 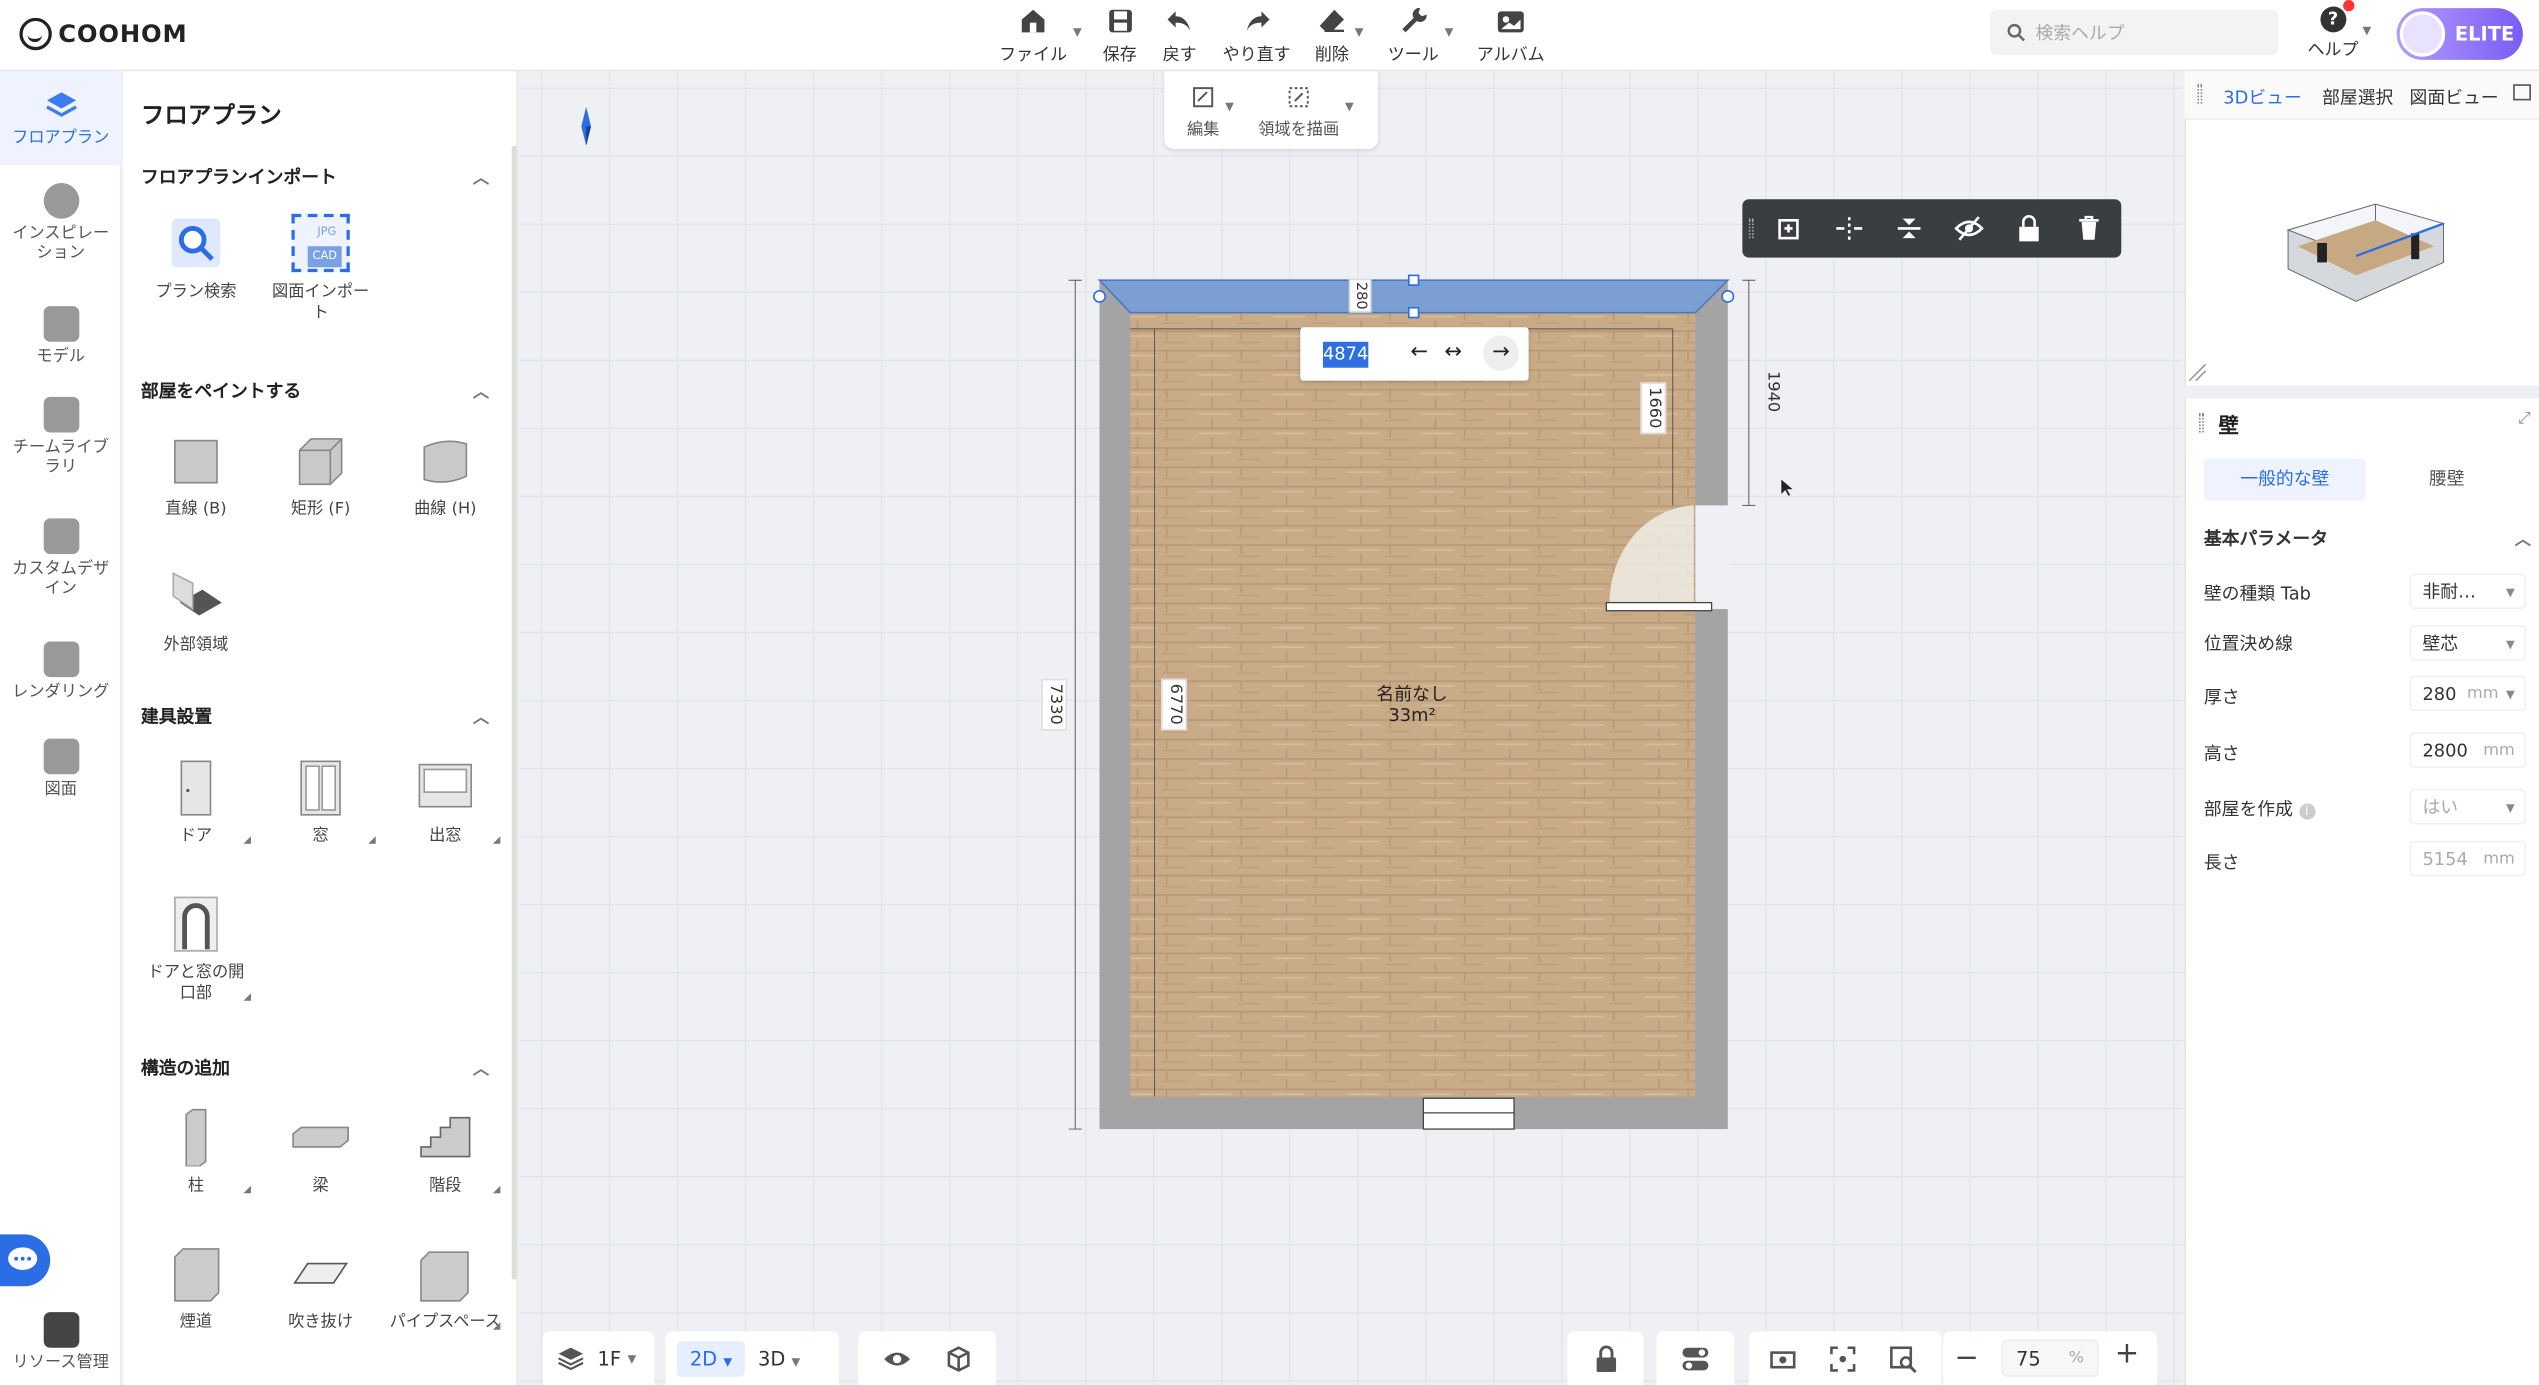 What do you see at coordinates (2357, 97) in the screenshot?
I see `tab-room-select: 部屋選択` at bounding box center [2357, 97].